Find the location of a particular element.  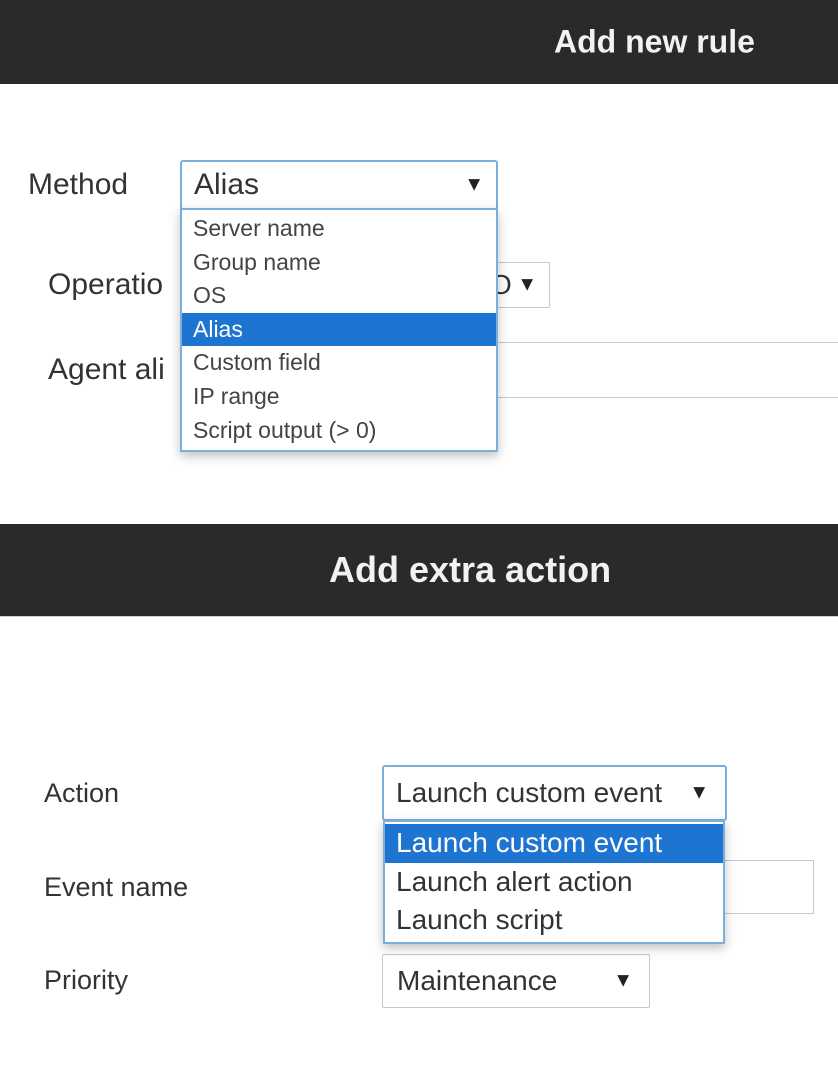

method-option-custom-field: Custom field is located at coordinates (339, 363).